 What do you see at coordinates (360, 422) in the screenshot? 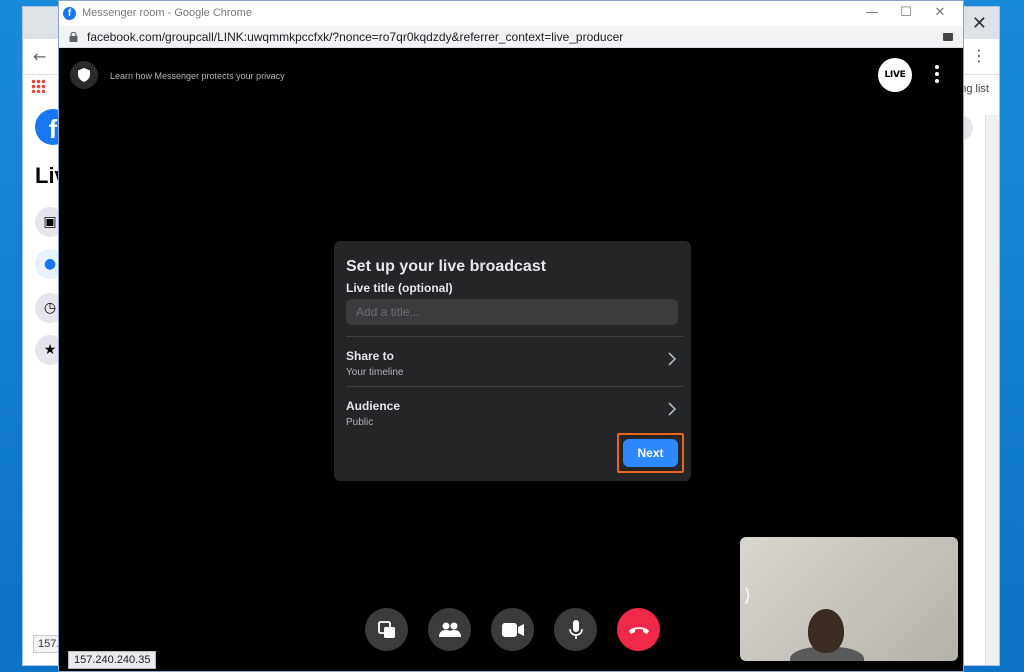
I see `audience-value: Public` at bounding box center [360, 422].